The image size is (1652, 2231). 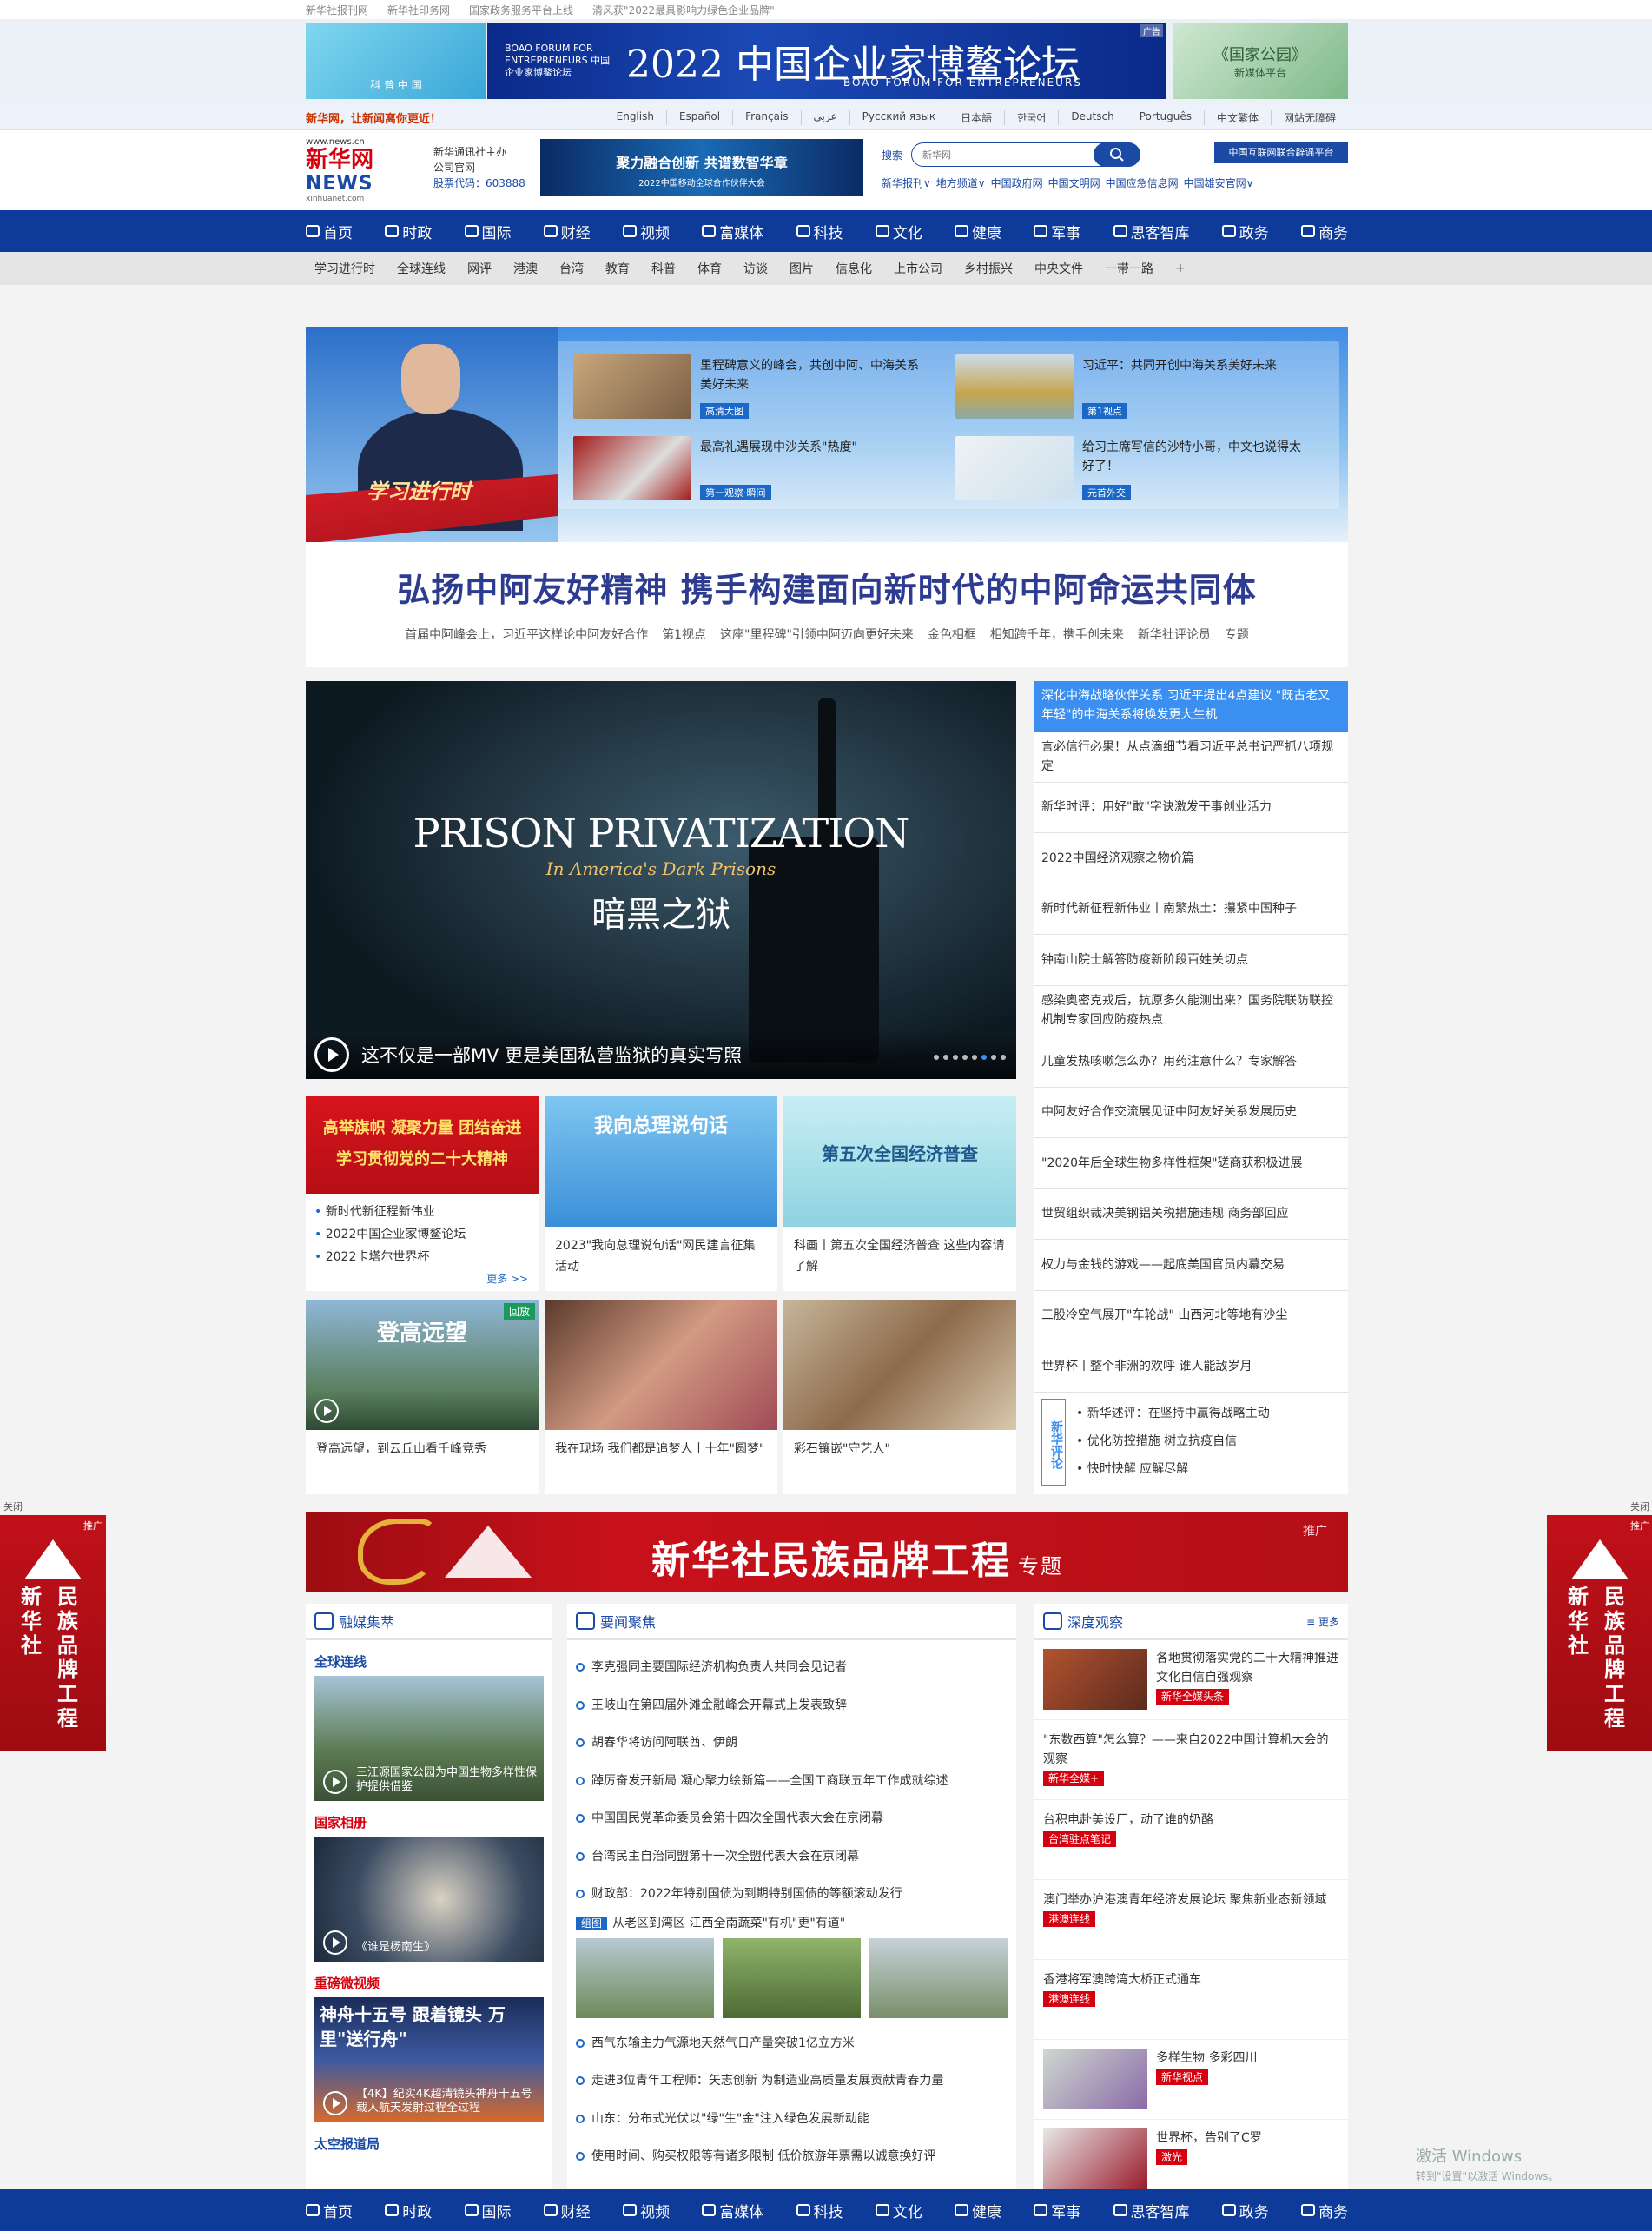 What do you see at coordinates (817, 634) in the screenshot?
I see `headline-link: 这座"里程碑"引领中阿迈向更好未来` at bounding box center [817, 634].